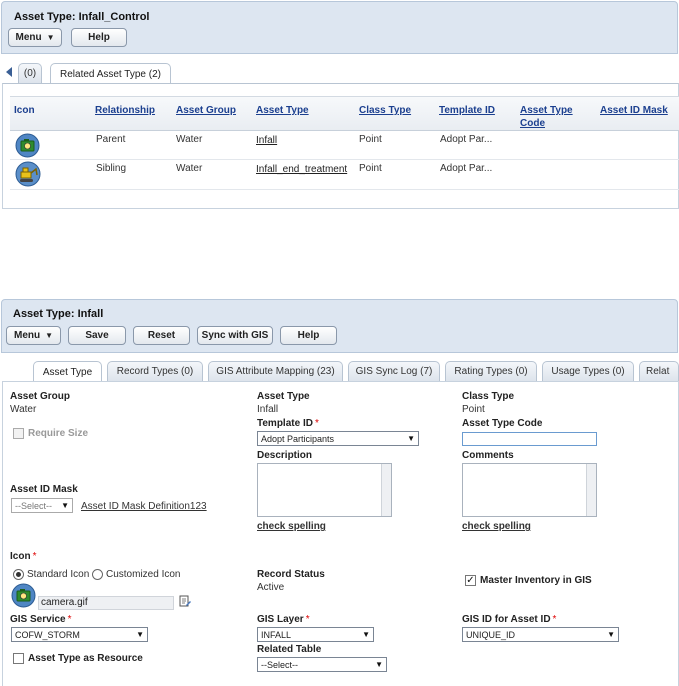 Image resolution: width=679 pixels, height=686 pixels. I want to click on tab-gis-attribute-mapping: GIS Attribute Mapping (23), so click(275, 371).